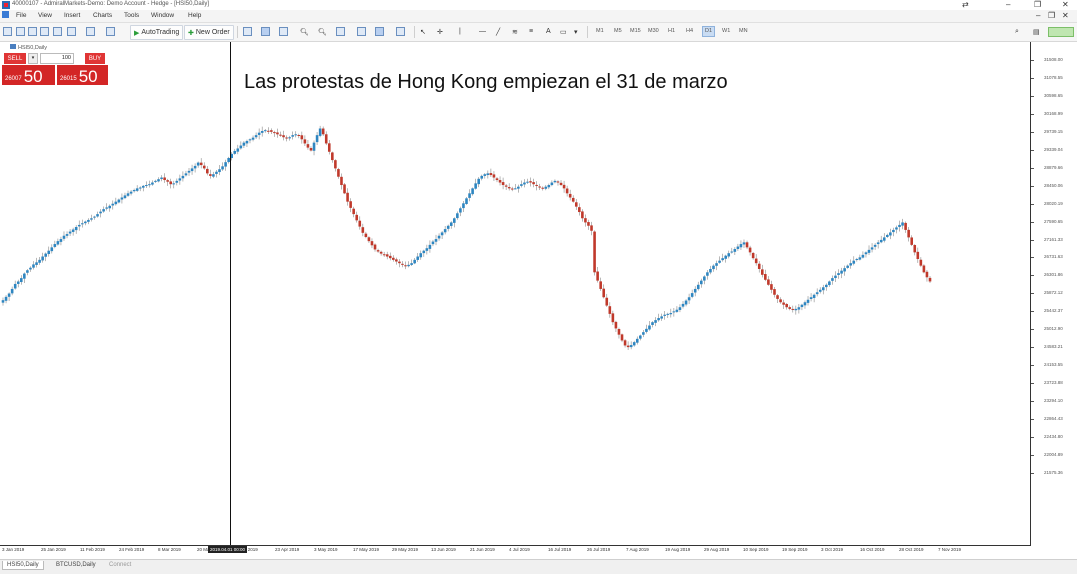  I want to click on restore-chart-button: ❐, so click(1051, 16).